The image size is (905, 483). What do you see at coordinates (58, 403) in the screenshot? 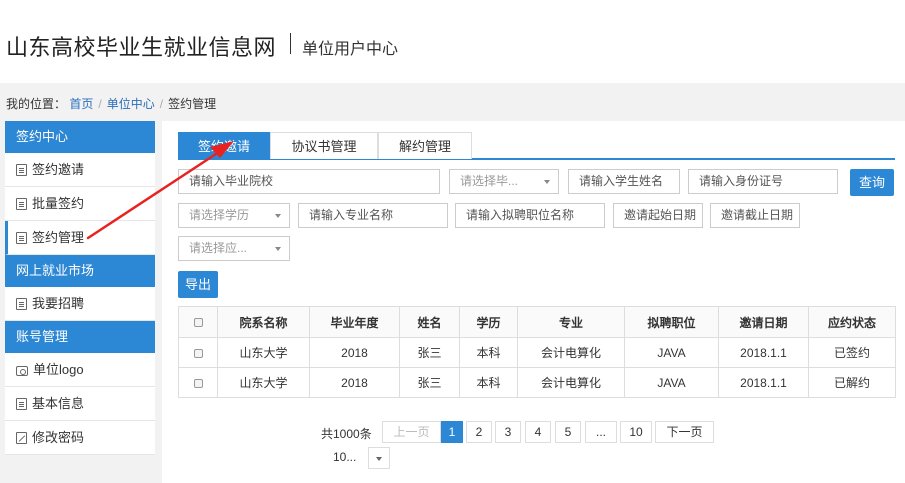
I see `sidebar-item-label: 基本信息` at bounding box center [58, 403].